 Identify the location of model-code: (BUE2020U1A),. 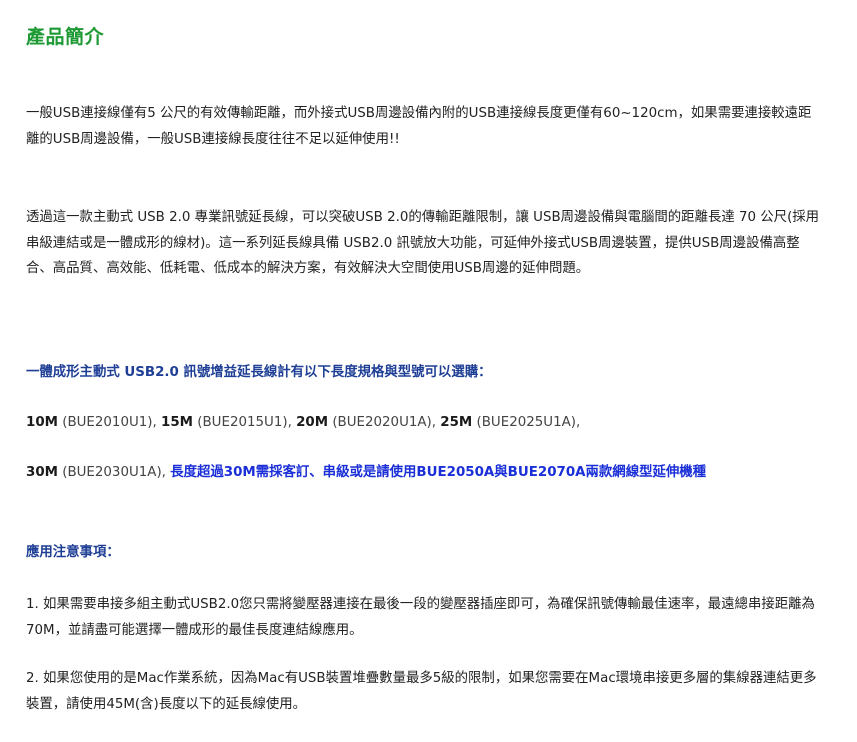
(384, 422).